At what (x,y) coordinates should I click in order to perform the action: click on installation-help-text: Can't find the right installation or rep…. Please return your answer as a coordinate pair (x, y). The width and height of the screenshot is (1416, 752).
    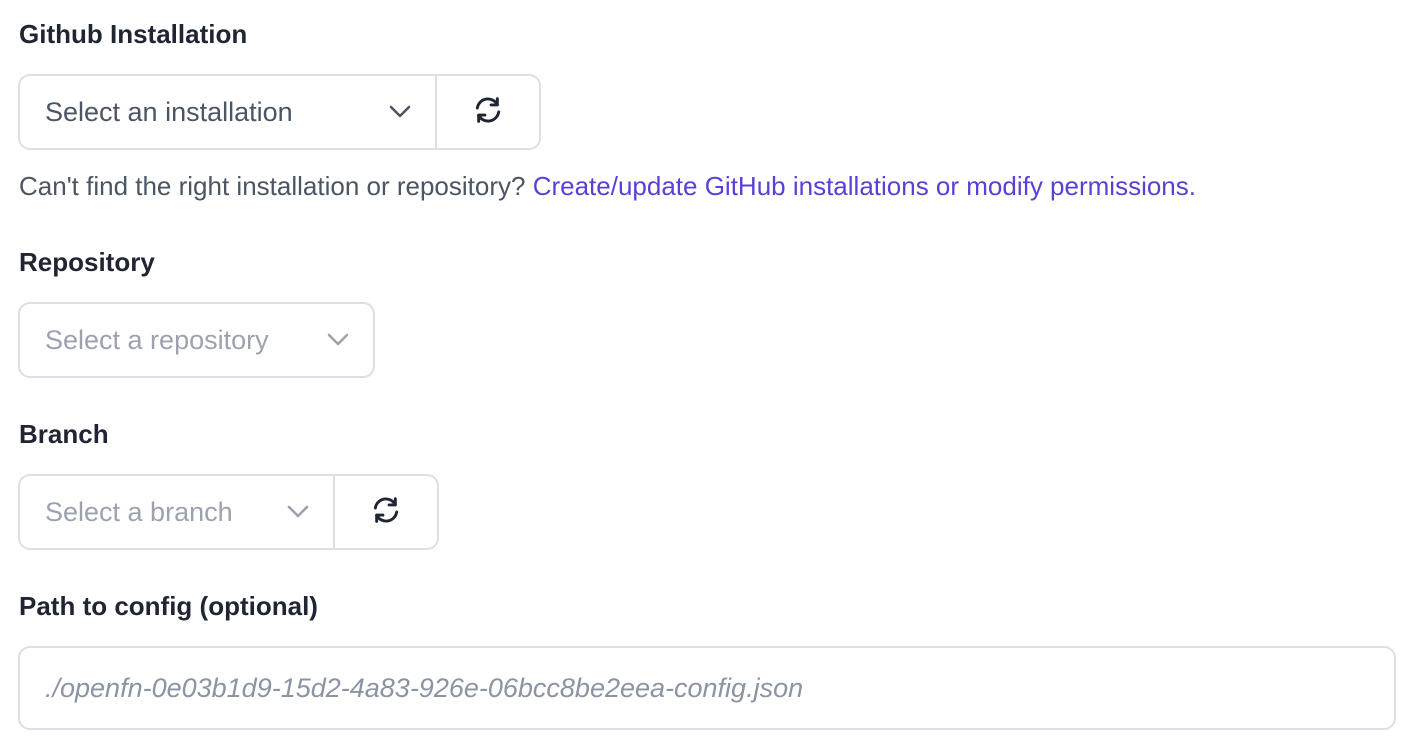
    Looking at the image, I should click on (607, 186).